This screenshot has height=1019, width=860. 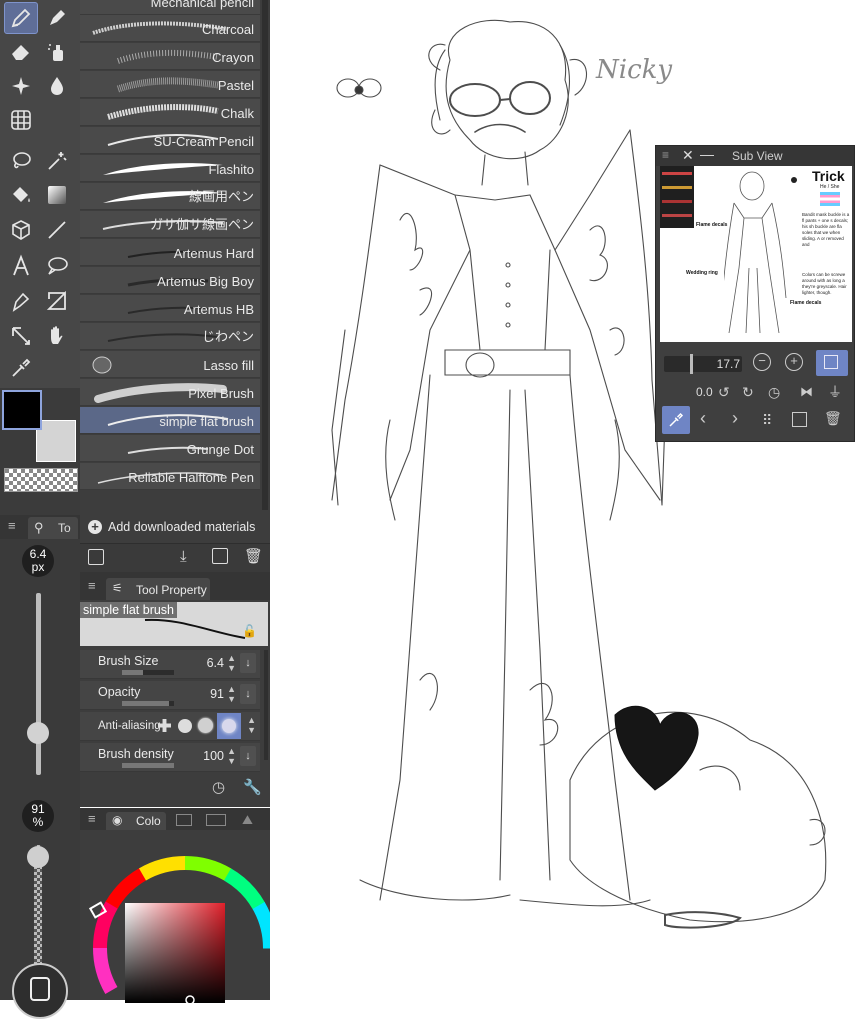 I want to click on duplicate-icon, so click(x=220, y=556).